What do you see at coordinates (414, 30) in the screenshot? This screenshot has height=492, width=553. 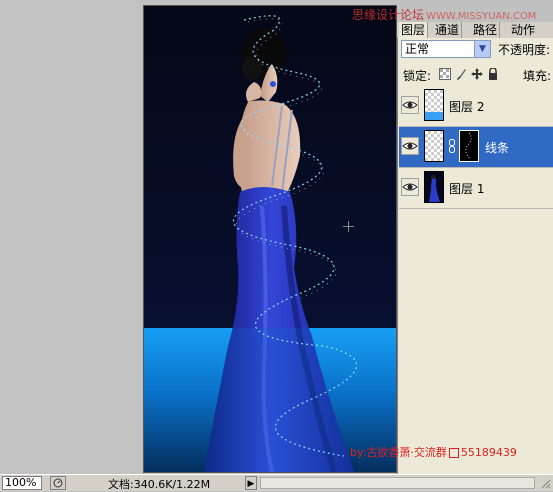 I see `tab-layers: 图层` at bounding box center [414, 30].